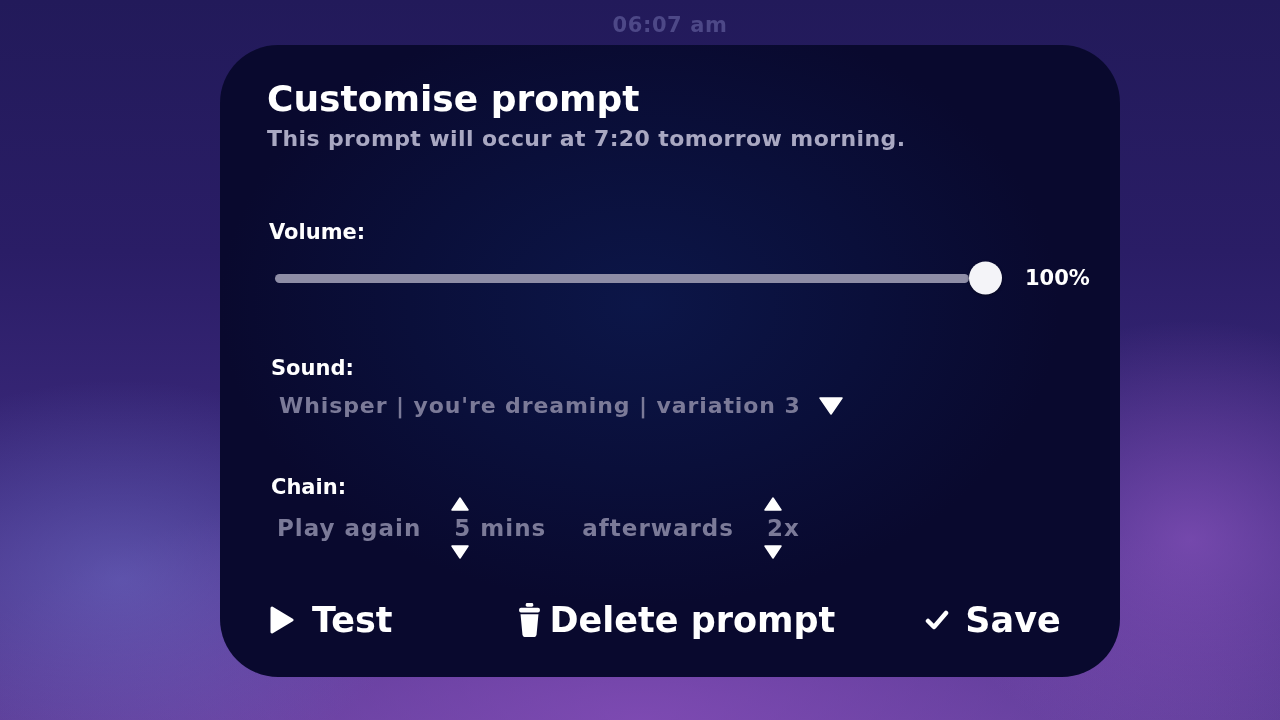 The image size is (1280, 720). Describe the element at coordinates (830, 406) in the screenshot. I see `caret-down-icon` at that location.